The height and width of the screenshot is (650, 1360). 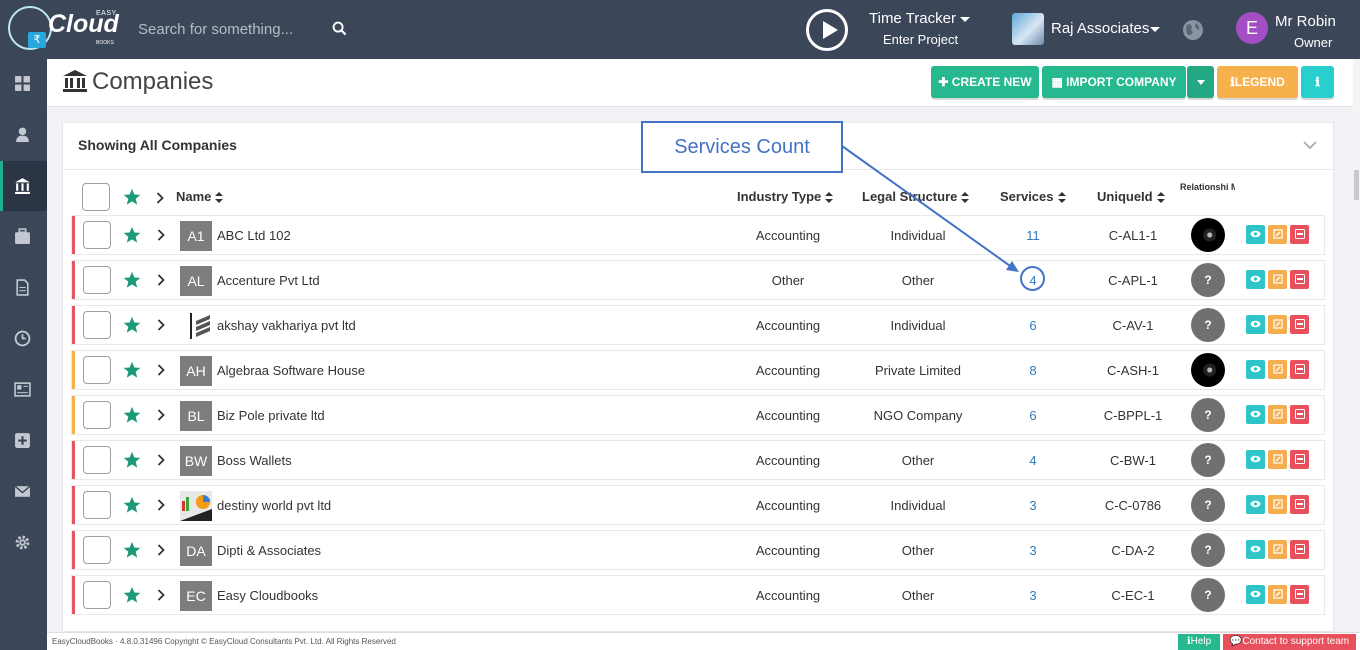 What do you see at coordinates (254, 460) in the screenshot?
I see `company-name: Boss Wallets` at bounding box center [254, 460].